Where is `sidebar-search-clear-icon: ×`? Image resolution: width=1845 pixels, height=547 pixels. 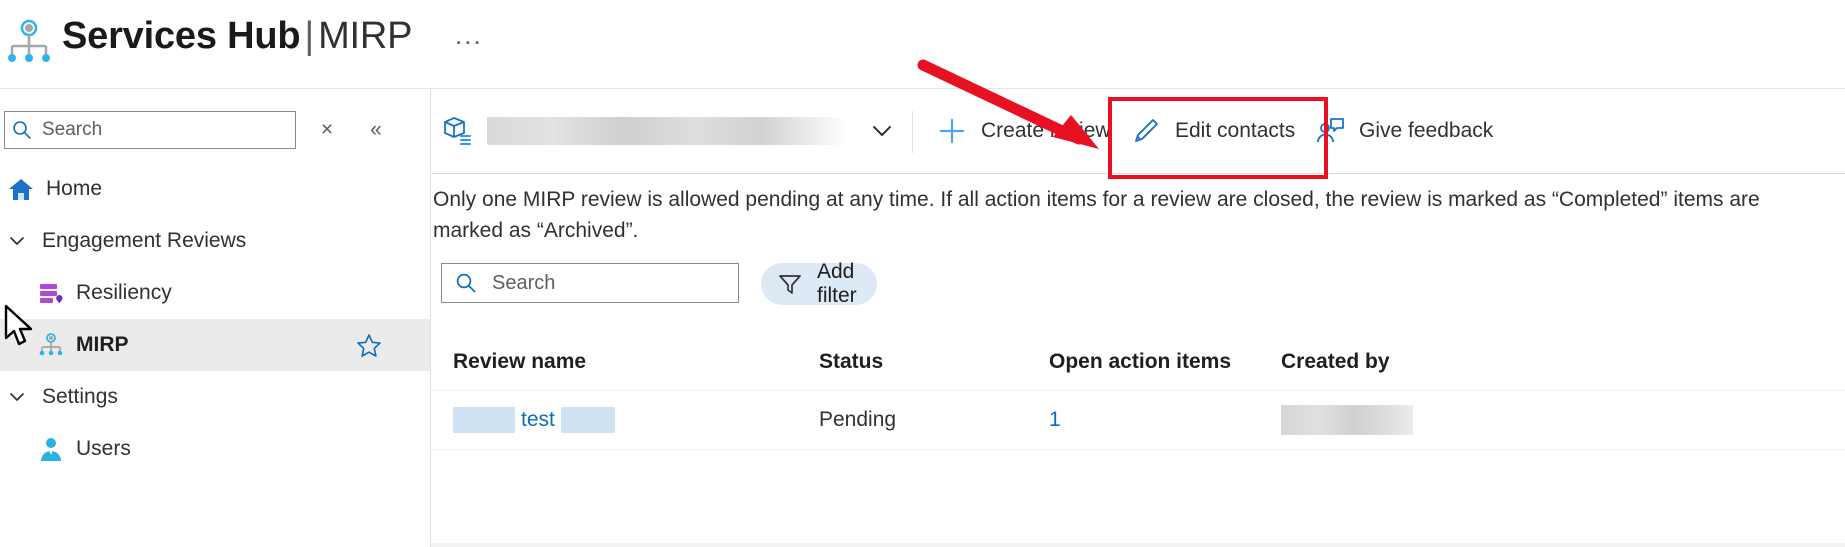
sidebar-search-clear-icon: × is located at coordinates (327, 130).